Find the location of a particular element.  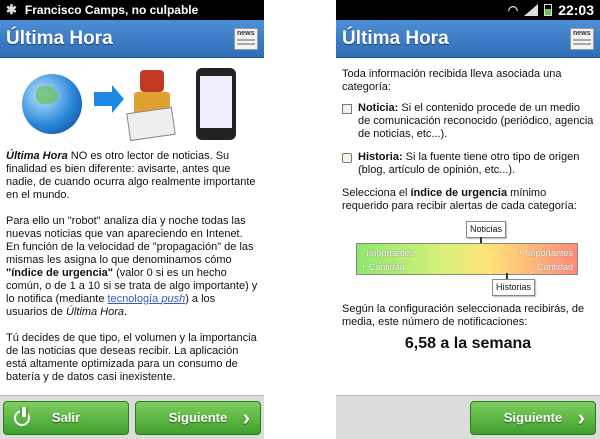

notification-icon: ✱ is located at coordinates (11, 9).